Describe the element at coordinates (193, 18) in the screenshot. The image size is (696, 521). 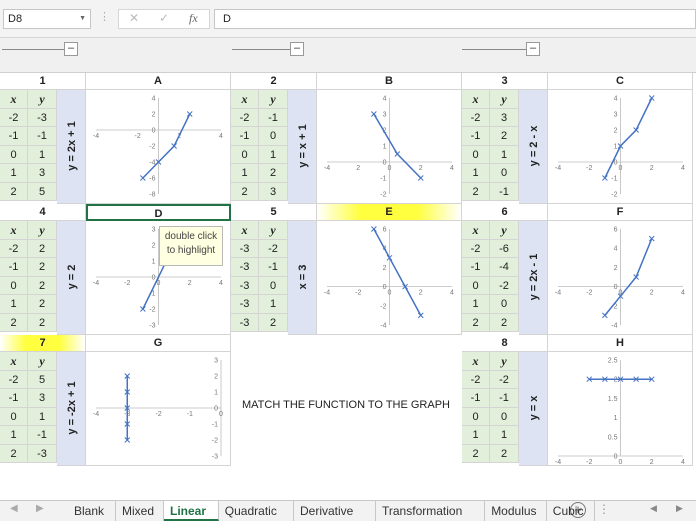
I see `fx-icon: fx` at that location.